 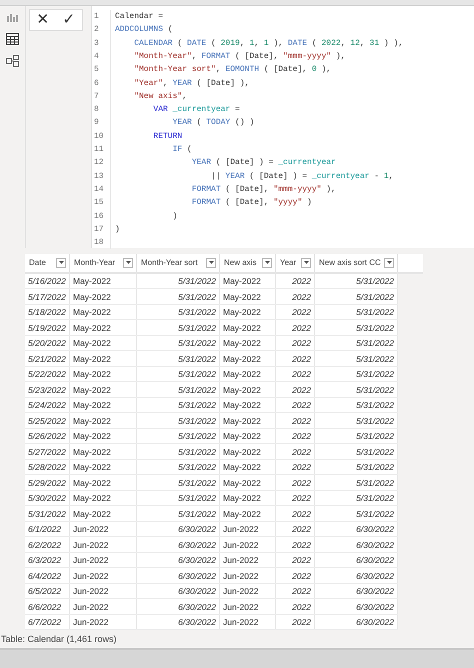 What do you see at coordinates (99, 149) in the screenshot?
I see `line-number: 11` at bounding box center [99, 149].